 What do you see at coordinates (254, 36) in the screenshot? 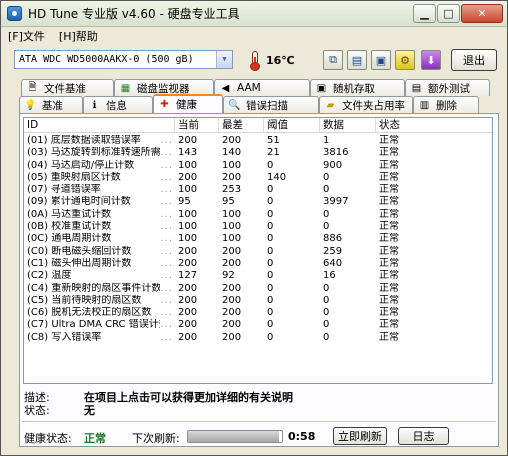
I see `menu-bar: [F]文件 [H]帮助` at bounding box center [254, 36].